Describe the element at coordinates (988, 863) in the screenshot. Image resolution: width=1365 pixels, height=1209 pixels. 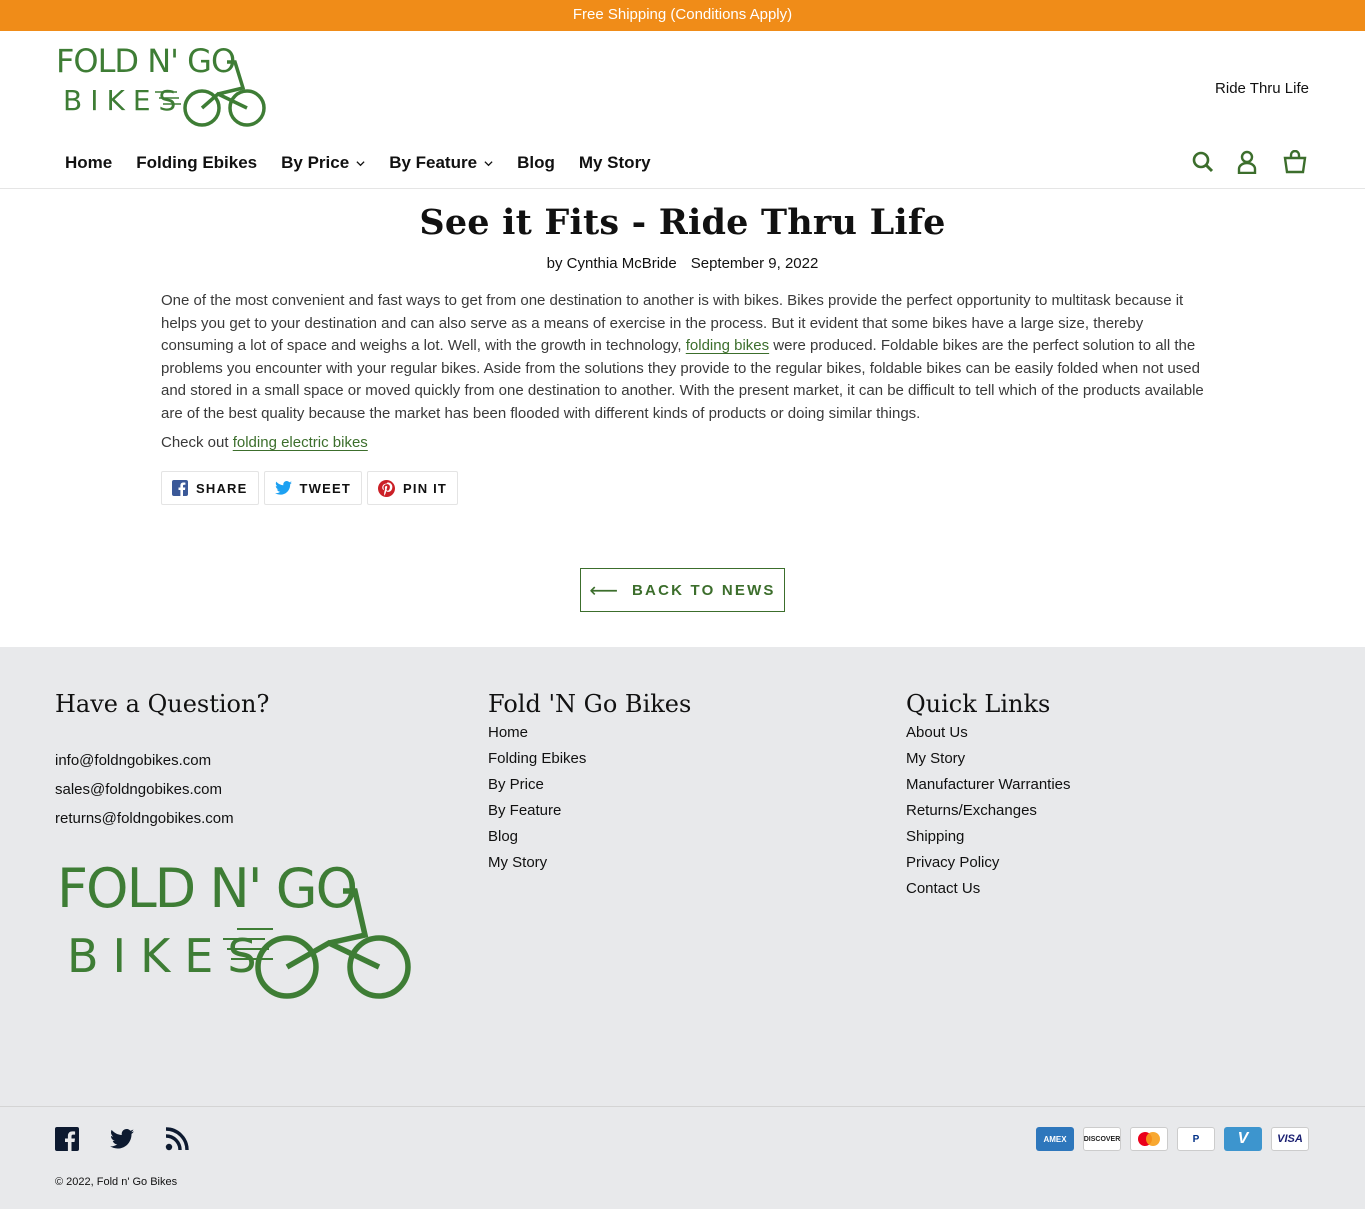
I see `footer-link: Privacy Policy` at that location.